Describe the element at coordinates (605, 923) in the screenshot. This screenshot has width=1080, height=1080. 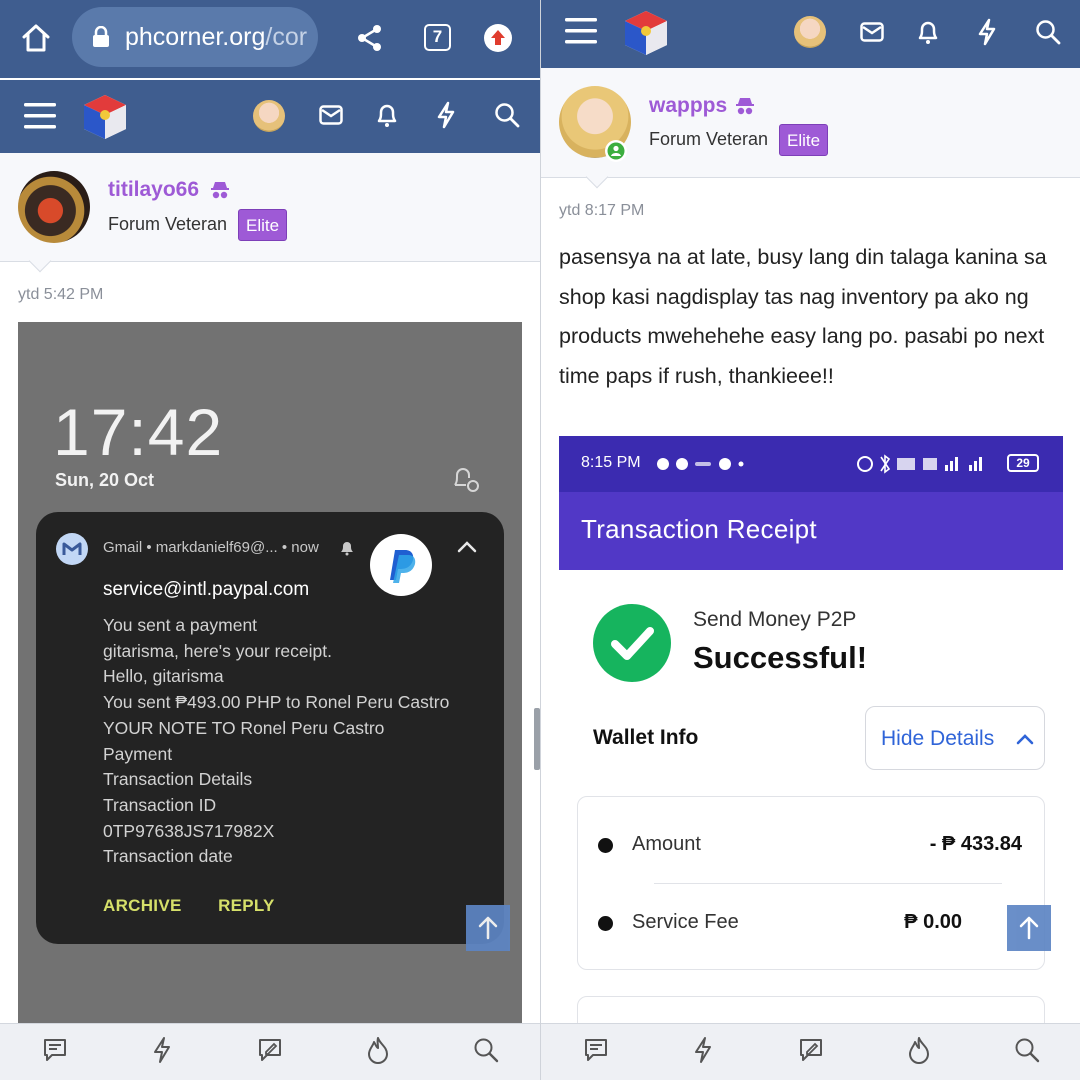
I see `bullet` at that location.